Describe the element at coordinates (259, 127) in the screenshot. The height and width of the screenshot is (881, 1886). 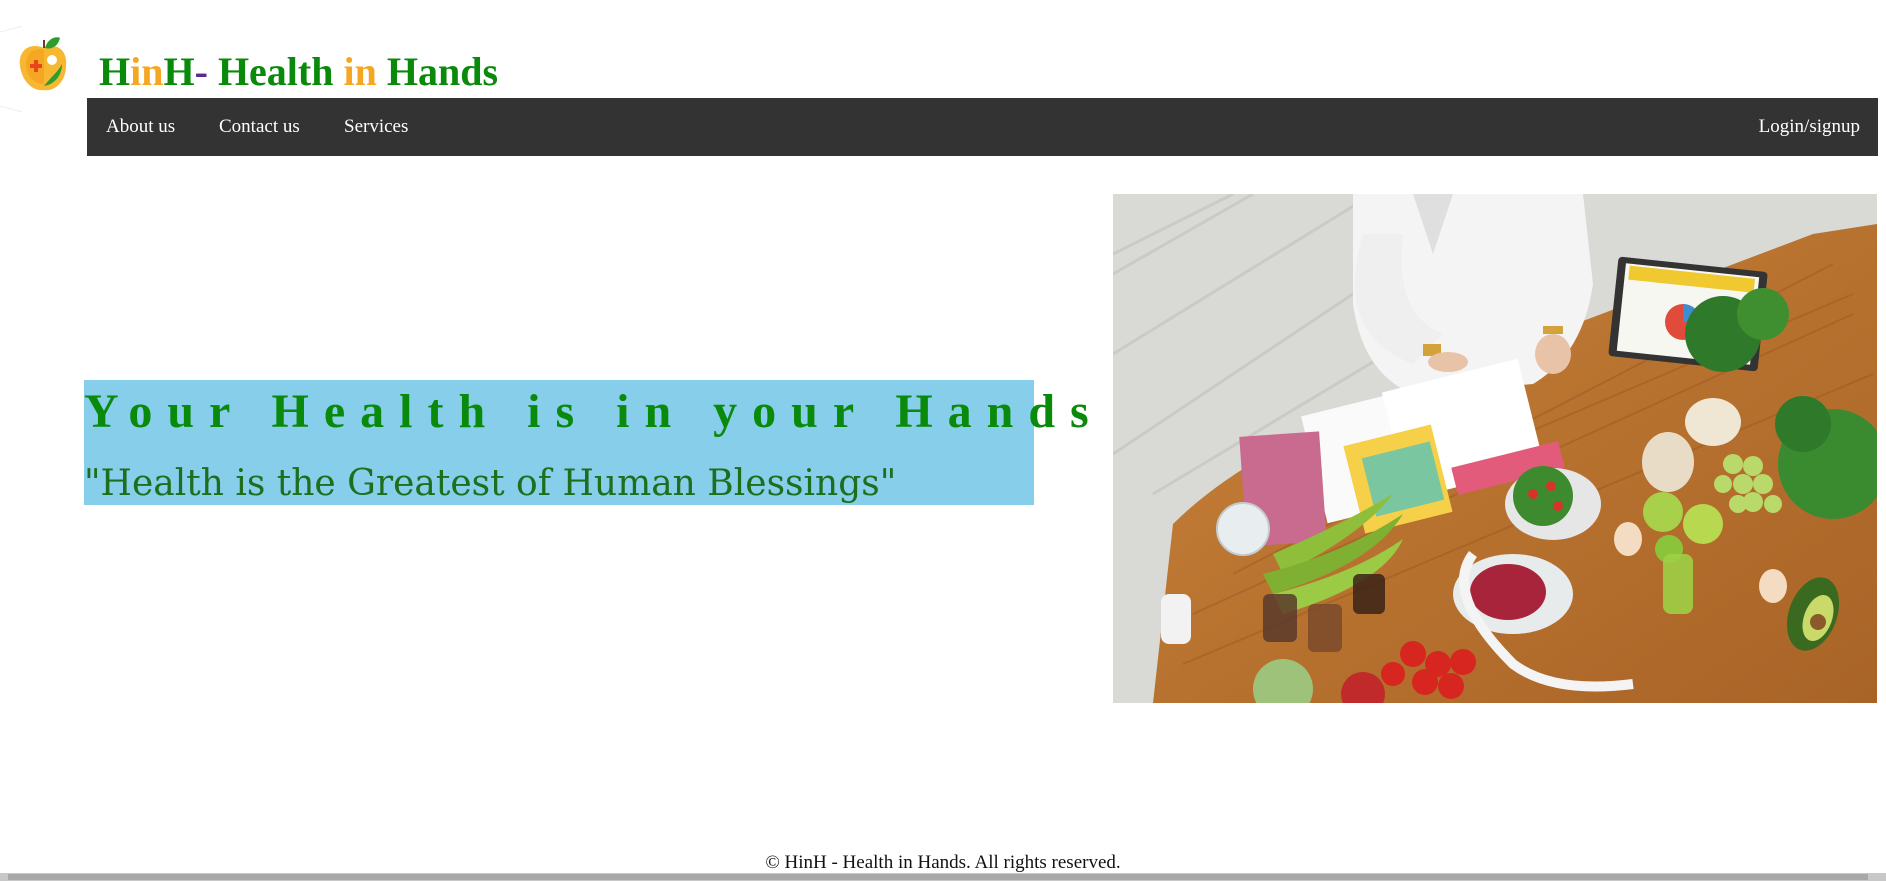
I see `nav-contact-link: Contact us` at that location.